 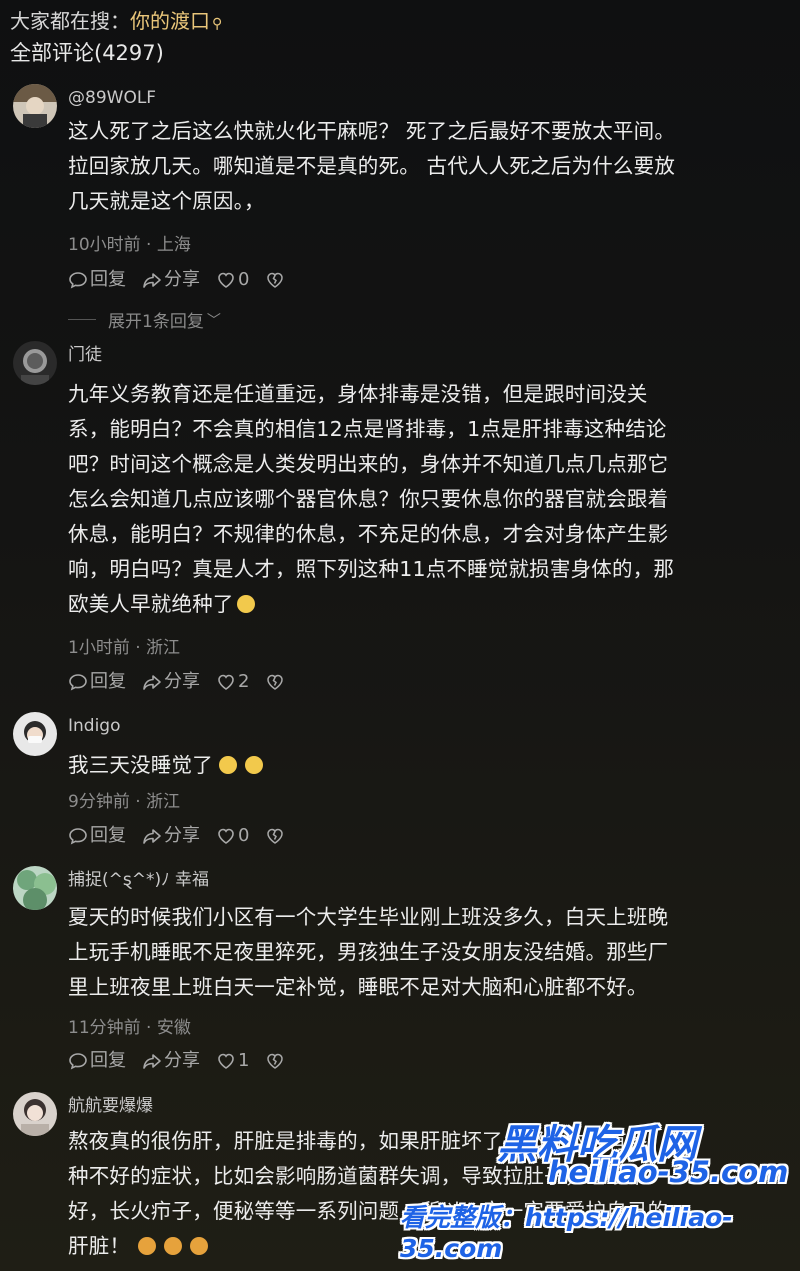 What do you see at coordinates (244, 1060) in the screenshot?
I see `like-count: 1` at bounding box center [244, 1060].